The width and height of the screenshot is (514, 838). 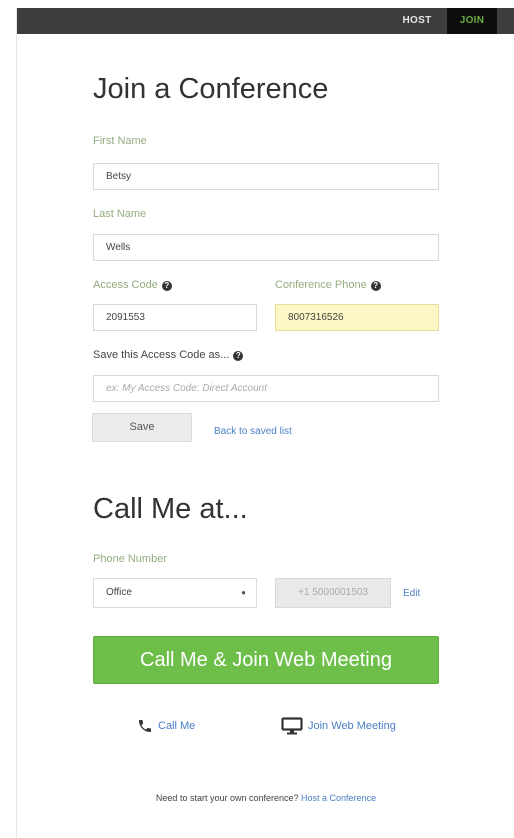 I want to click on footer-text: Need to start your own conference?, so click(x=227, y=798).